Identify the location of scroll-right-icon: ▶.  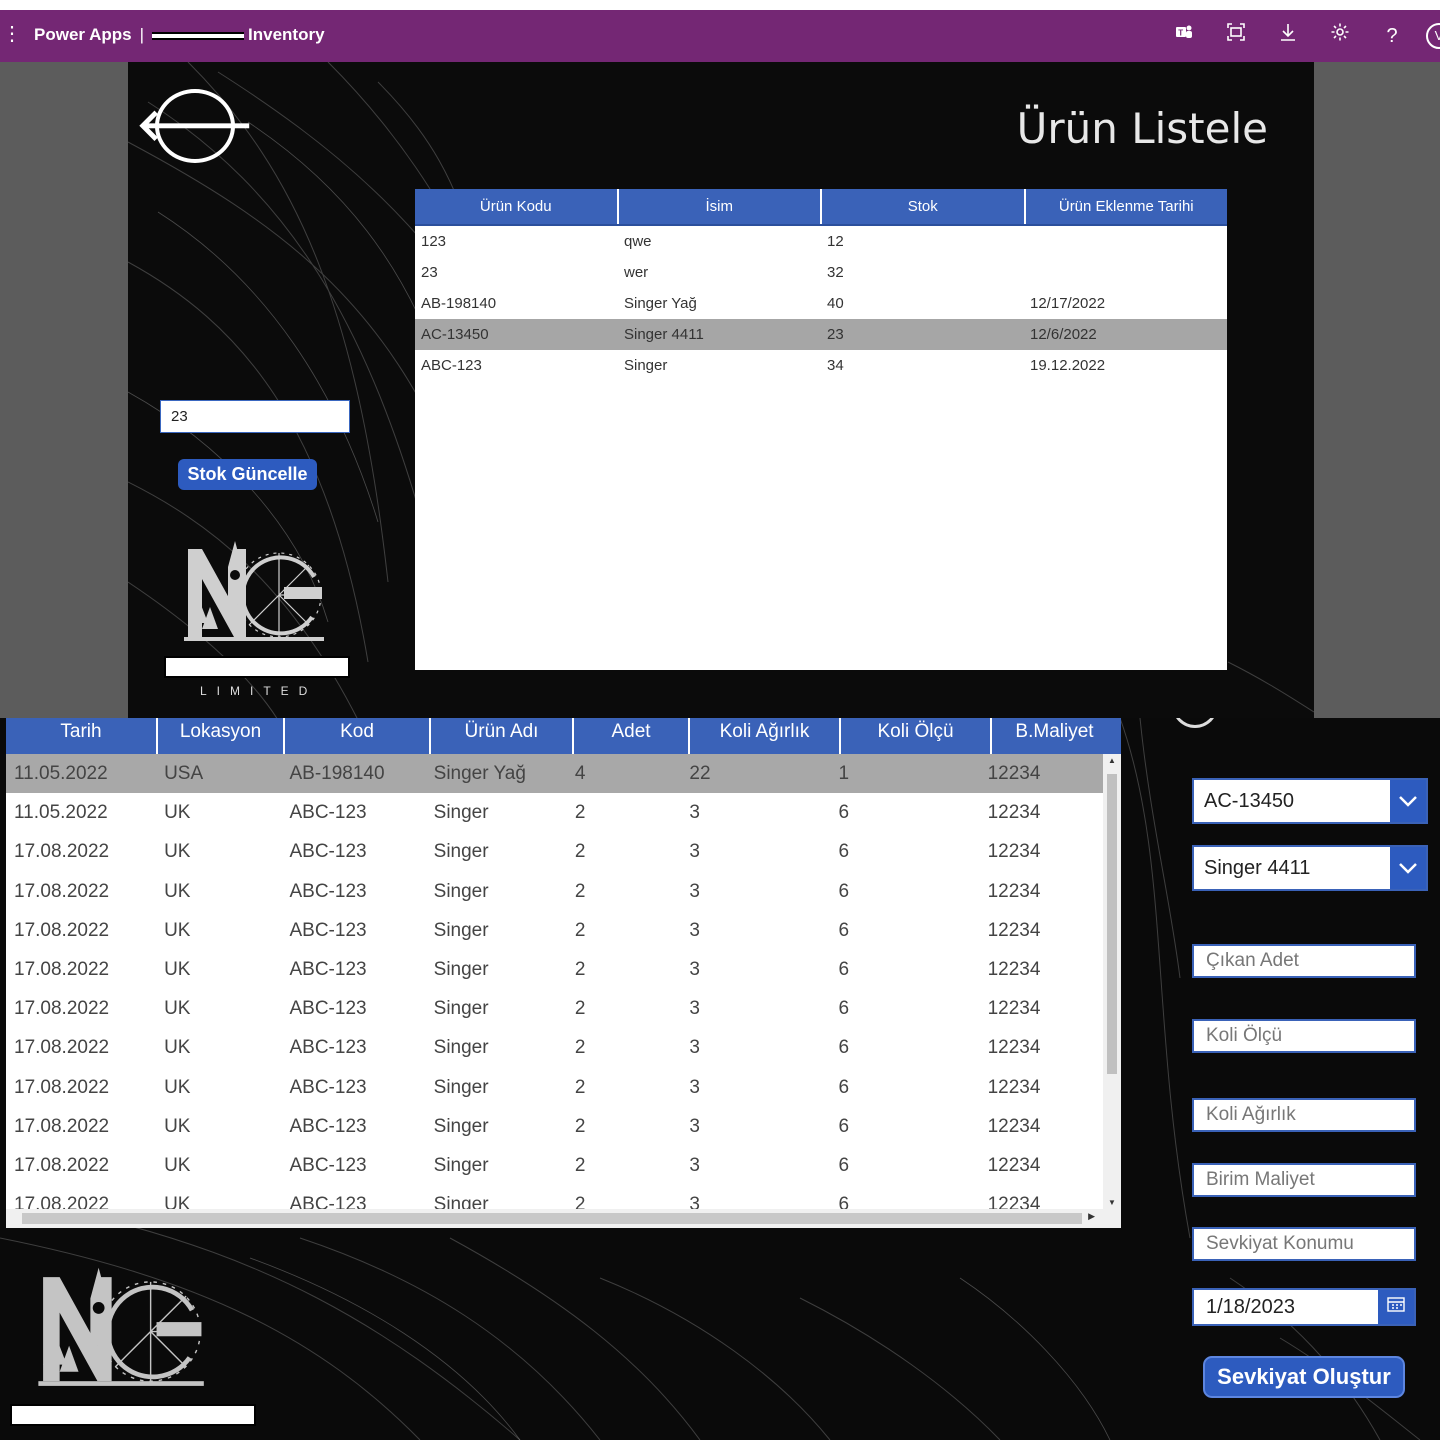
(1091, 1216).